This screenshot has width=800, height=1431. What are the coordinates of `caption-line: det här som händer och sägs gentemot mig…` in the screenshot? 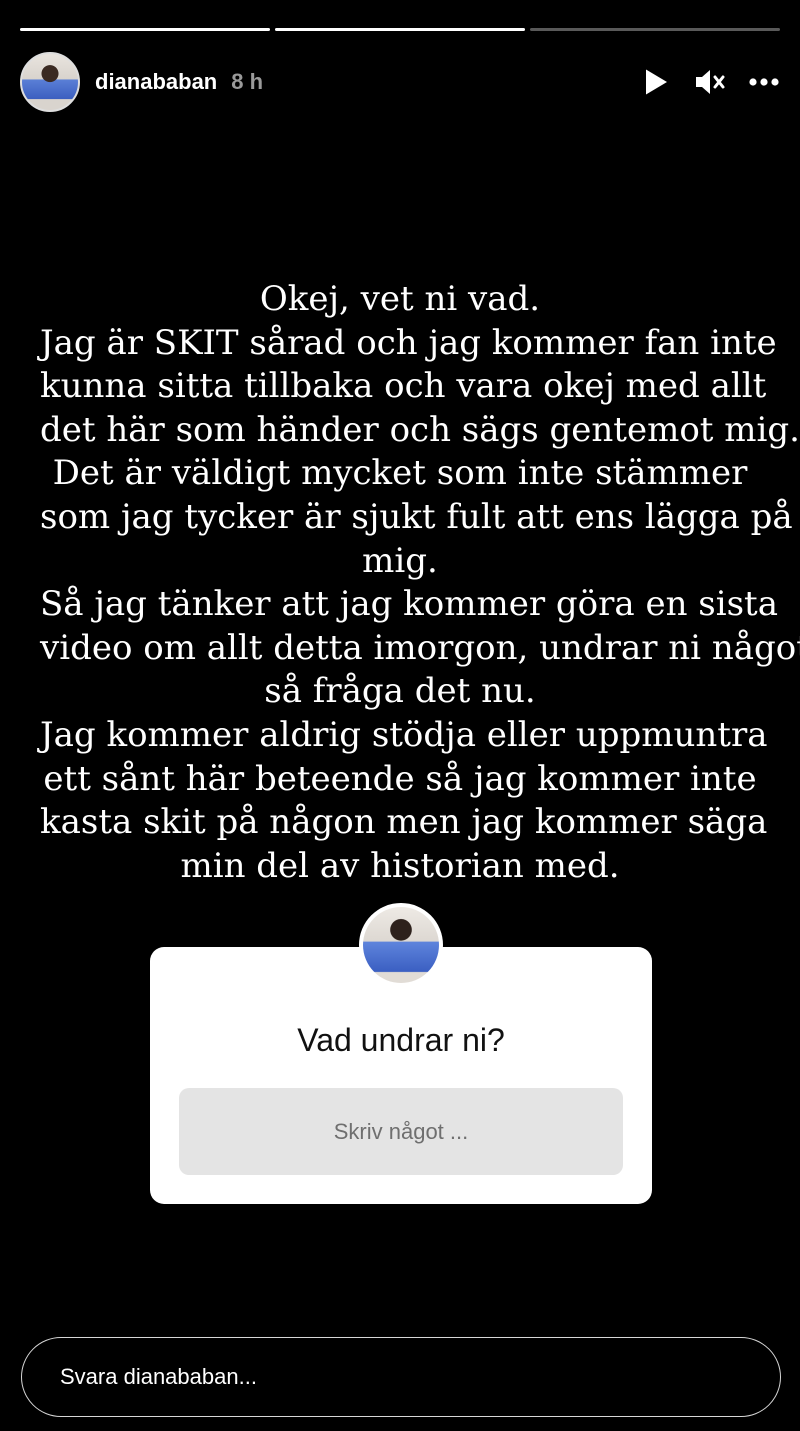 It's located at (420, 429).